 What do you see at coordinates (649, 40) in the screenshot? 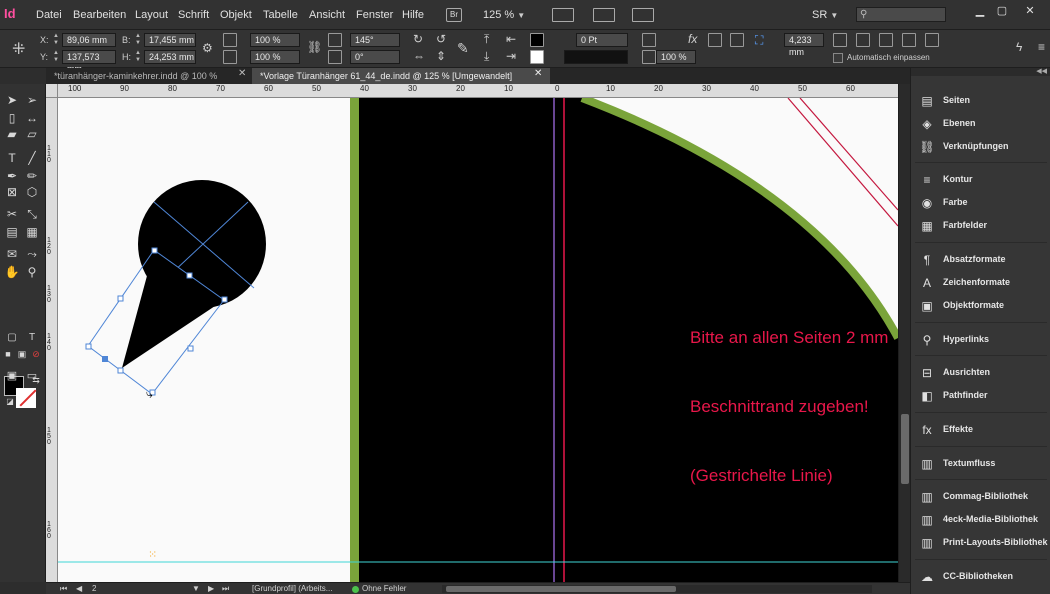
I see `corner-options-icon` at bounding box center [649, 40].